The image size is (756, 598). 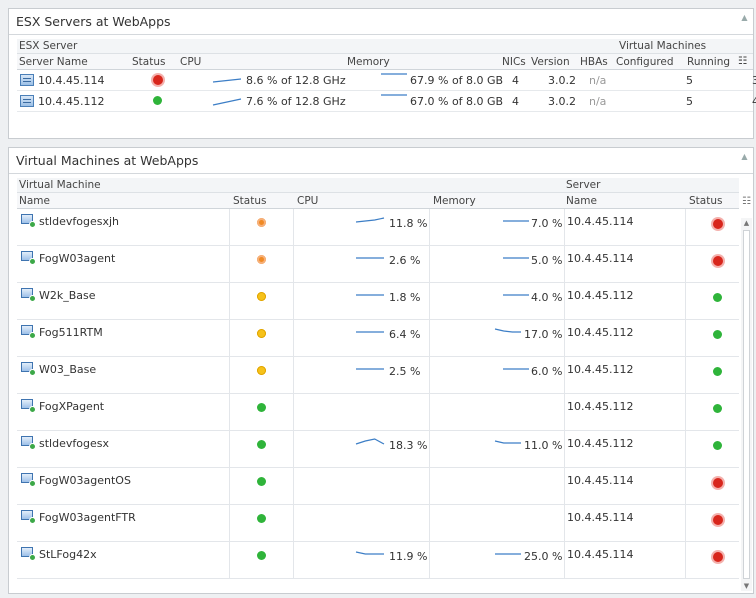 I want to click on vm-group-header-row: Virtual Machine Server, so click(x=378, y=185).